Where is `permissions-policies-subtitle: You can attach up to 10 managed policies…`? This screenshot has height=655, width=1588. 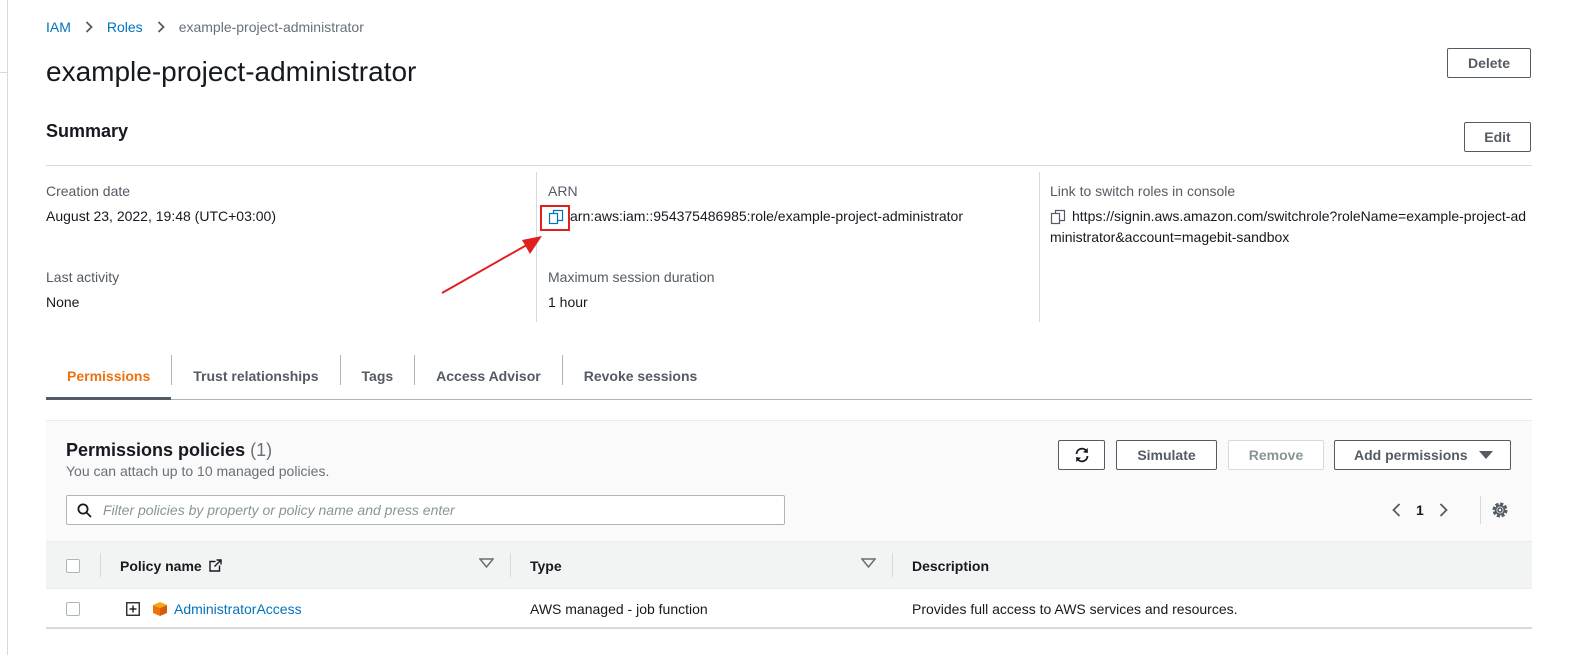 permissions-policies-subtitle: You can attach up to 10 managed policies… is located at coordinates (198, 471).